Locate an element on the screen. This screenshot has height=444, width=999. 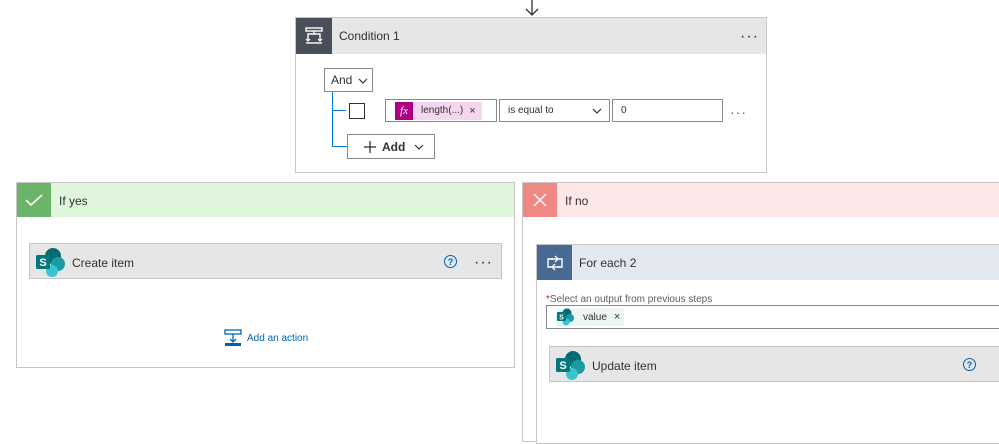
add-button: Add is located at coordinates (391, 146).